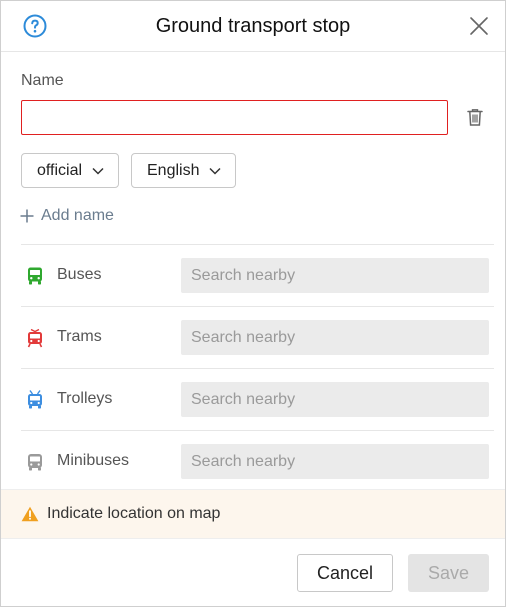 This screenshot has height=607, width=506. I want to click on transport-label: Minibuses, so click(93, 460).